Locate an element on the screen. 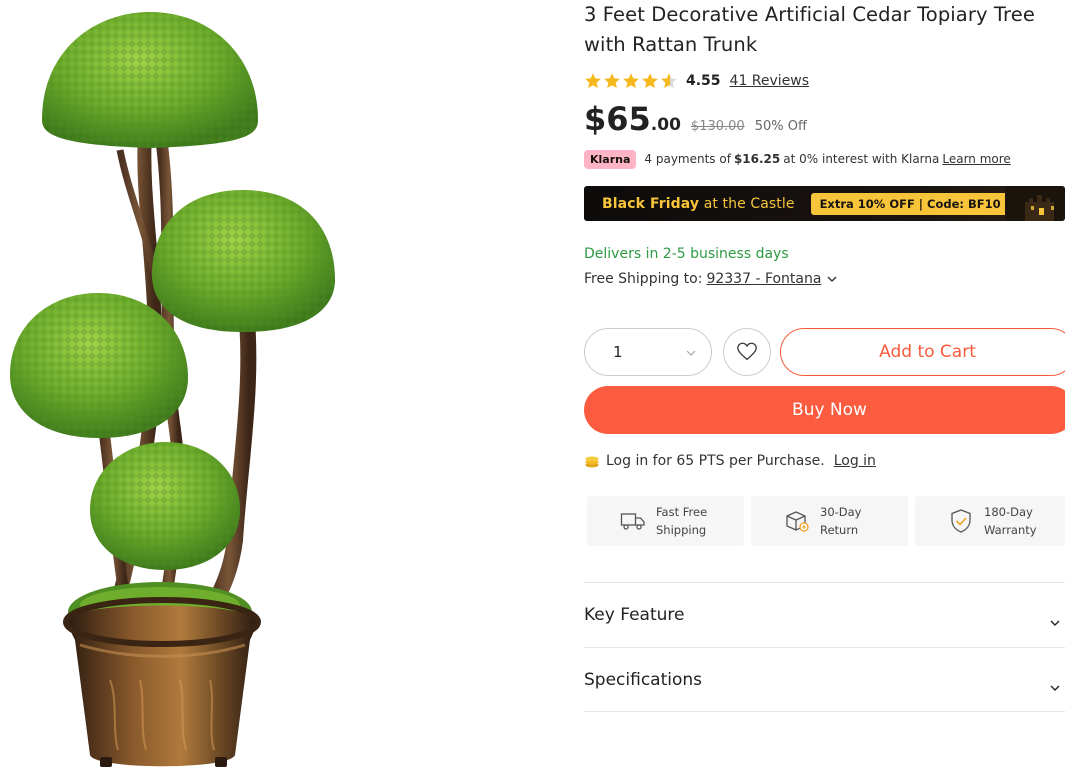  shield-check-icon is located at coordinates (961, 521).